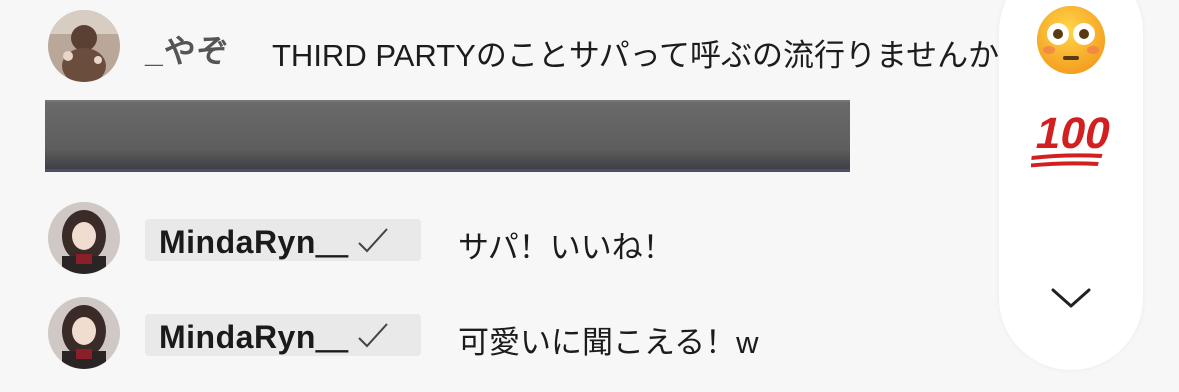  I want to click on comment-text: サパ！いいね！, so click(566, 247).